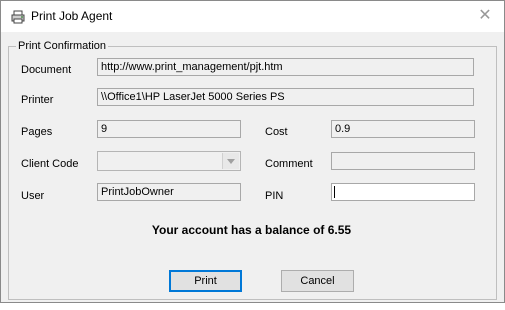  I want to click on cost-label: Cost, so click(276, 132).